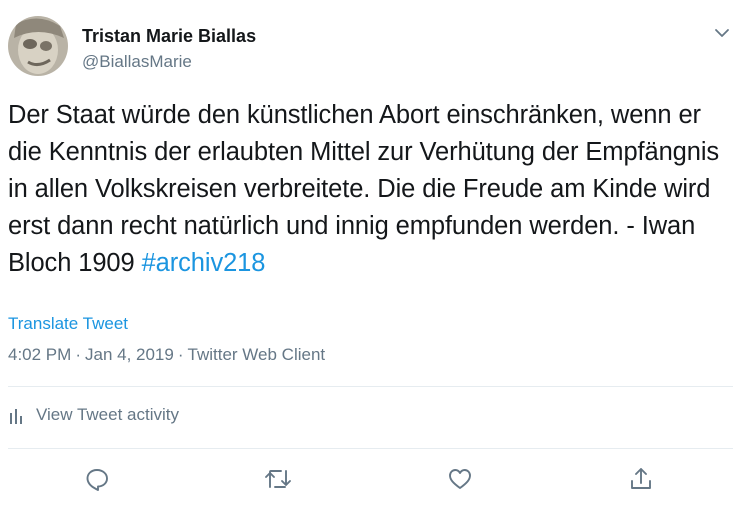 The image size is (741, 513). What do you see at coordinates (137, 62) in the screenshot?
I see `author-handle: @BiallasMarie` at bounding box center [137, 62].